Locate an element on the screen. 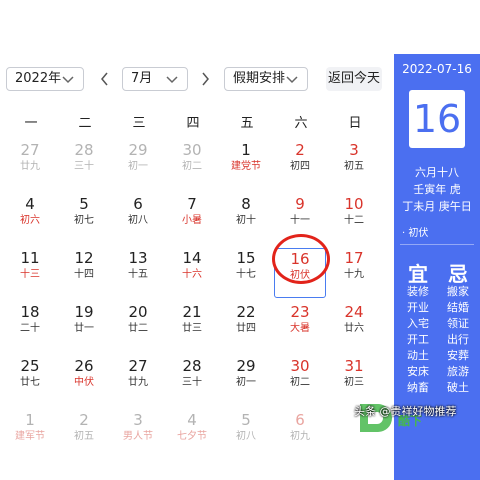 This screenshot has width=480, height=480. yi-item: 纳畜 is located at coordinates (418, 387).